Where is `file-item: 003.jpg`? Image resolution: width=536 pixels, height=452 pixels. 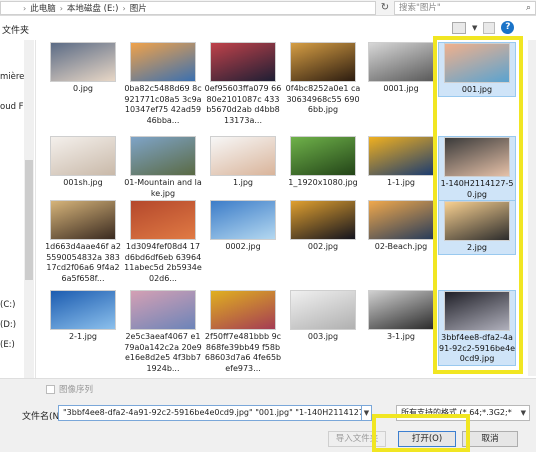 file-item: 003.jpg is located at coordinates (323, 316).